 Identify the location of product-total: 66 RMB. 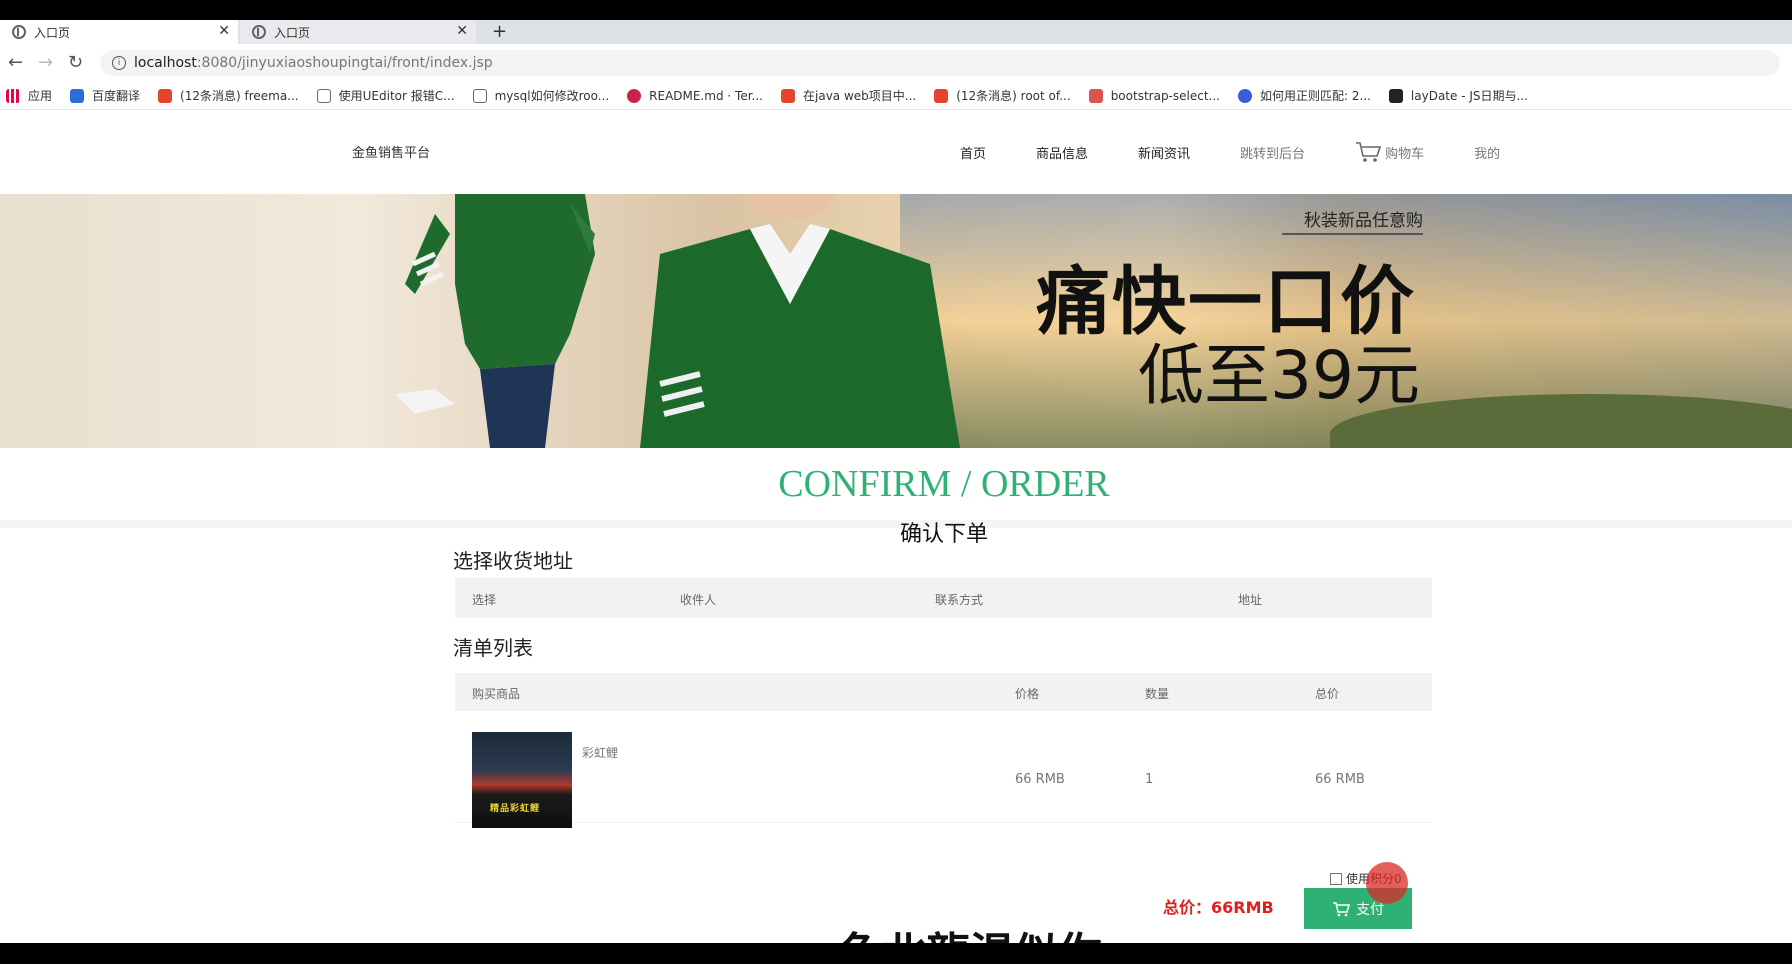
(1340, 779).